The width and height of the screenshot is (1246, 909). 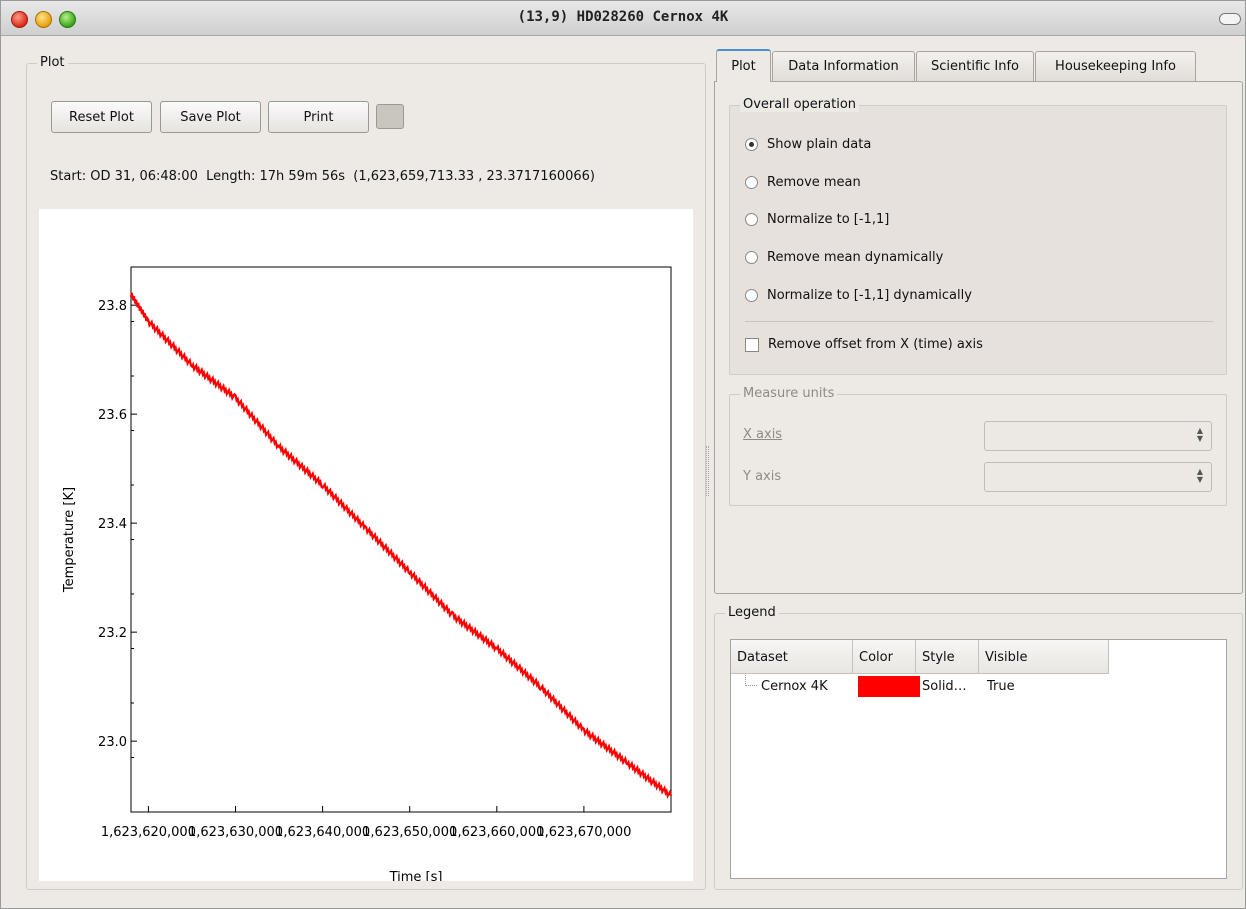 I want to click on radio-label: Normalize to [-1,1], so click(x=828, y=219).